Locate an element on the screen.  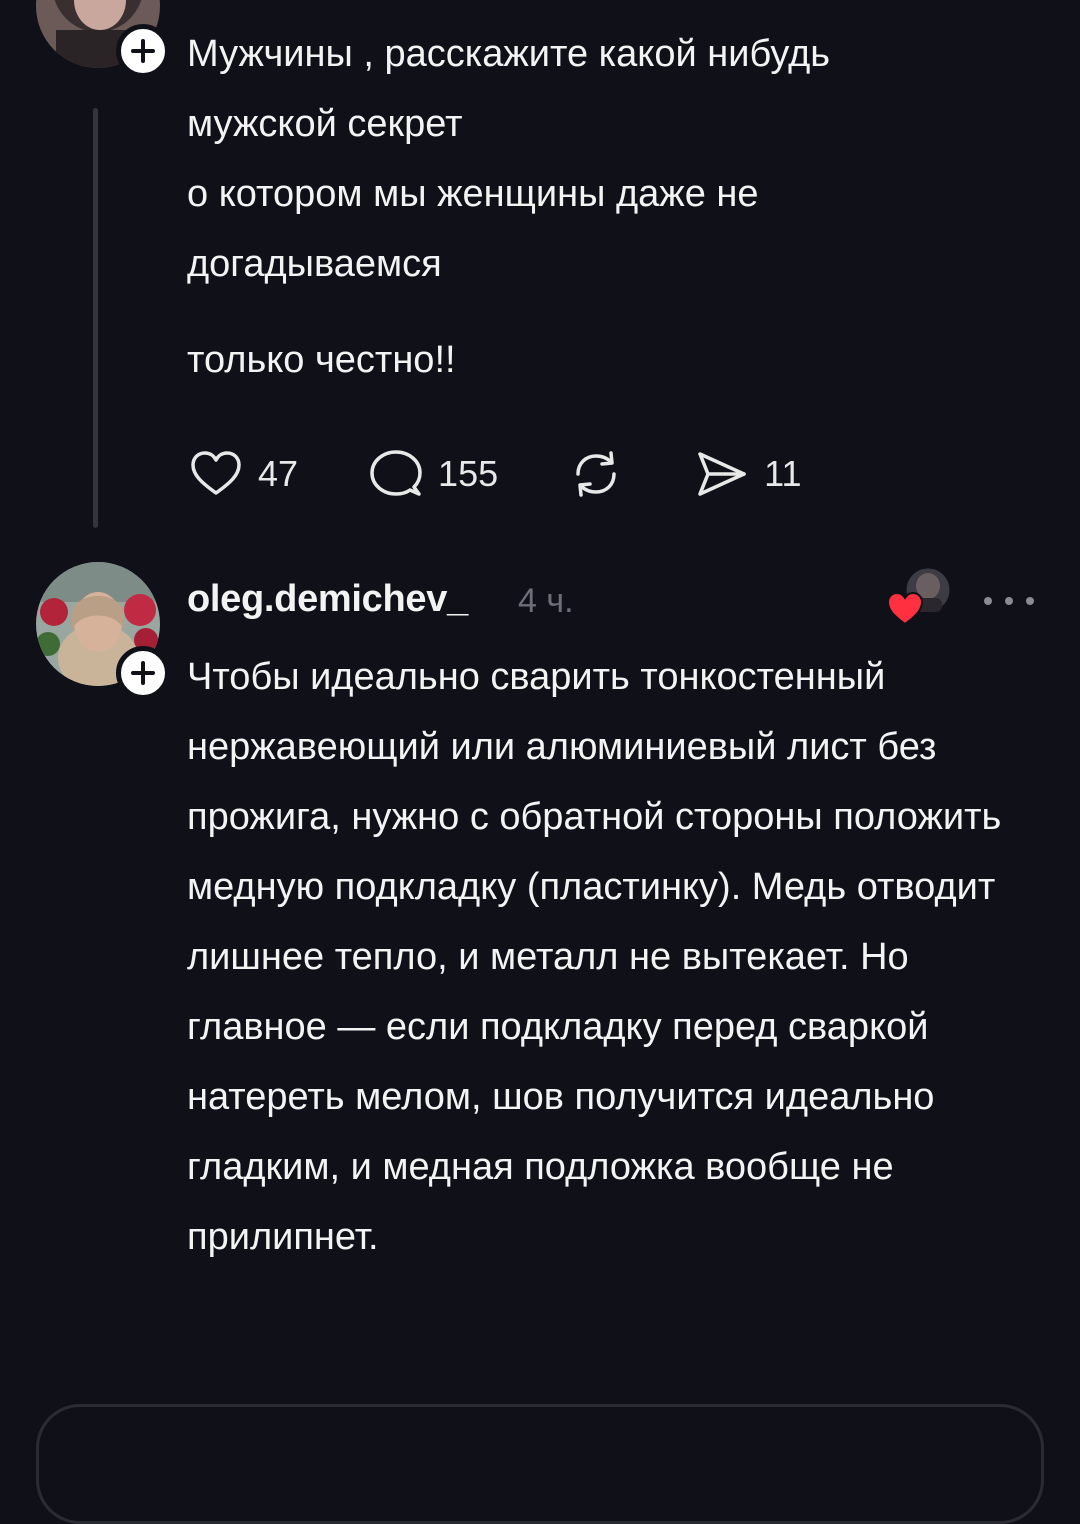
repost-button is located at coordinates (596, 474).